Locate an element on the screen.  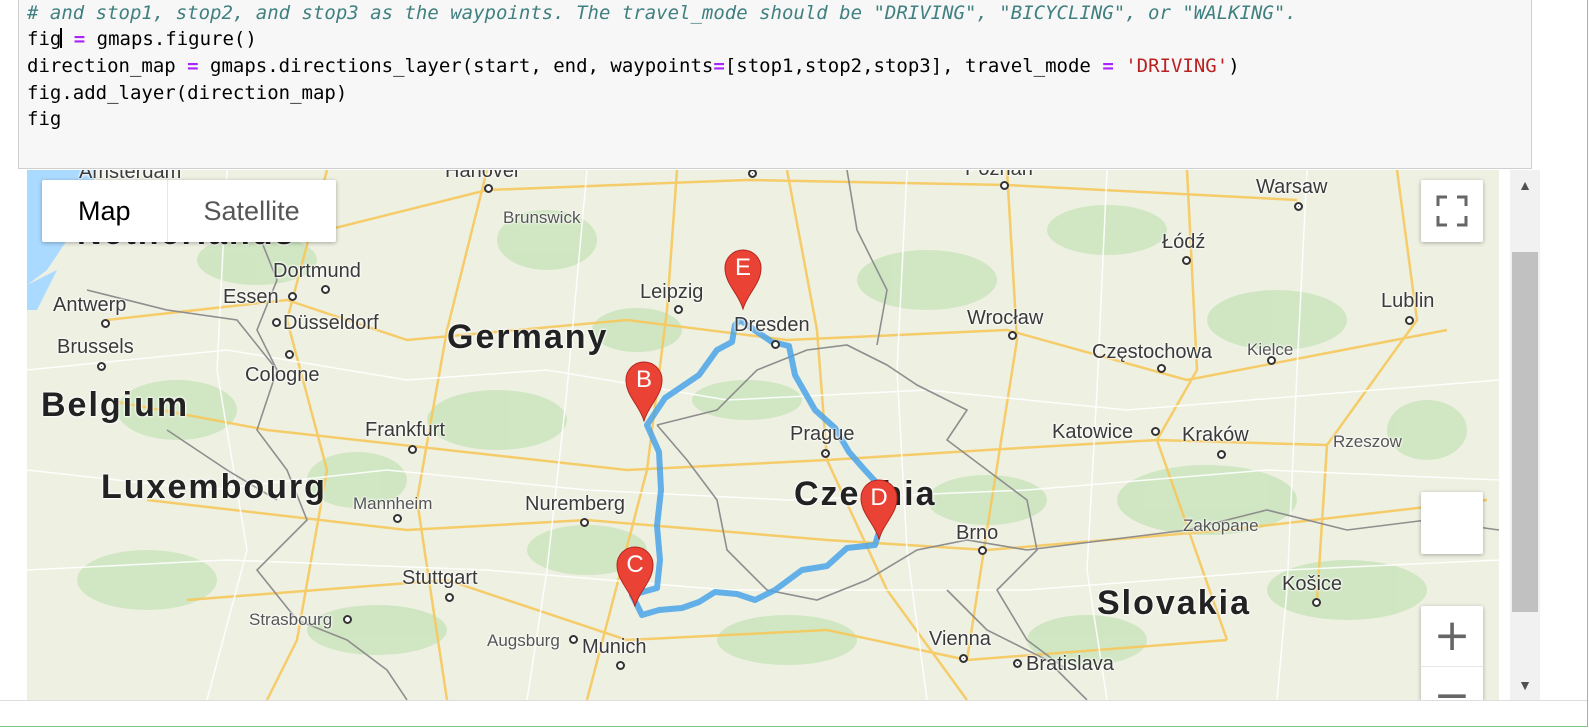
scroll-thumb is located at coordinates (1525, 432).